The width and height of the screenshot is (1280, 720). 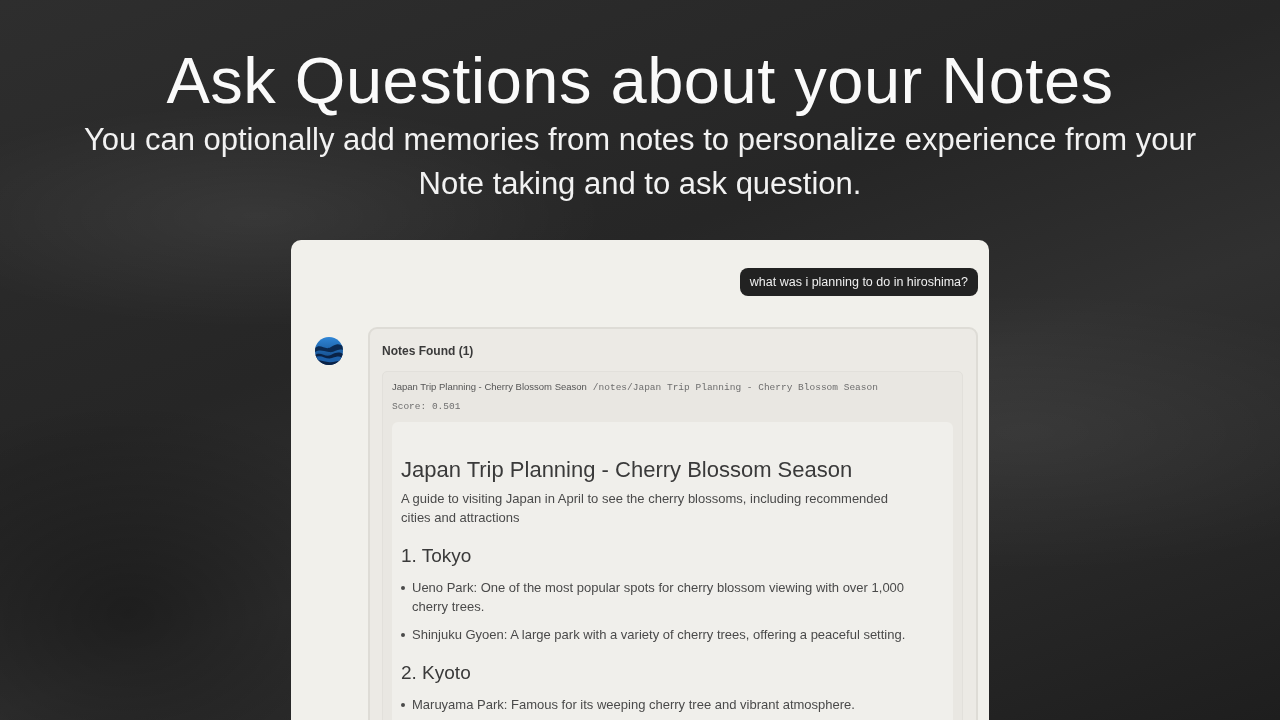 What do you see at coordinates (645, 508) in the screenshot?
I see `note-description: A guide to visiting Japan in April to see the cherry blossoms, including recommended cities and attractions` at bounding box center [645, 508].